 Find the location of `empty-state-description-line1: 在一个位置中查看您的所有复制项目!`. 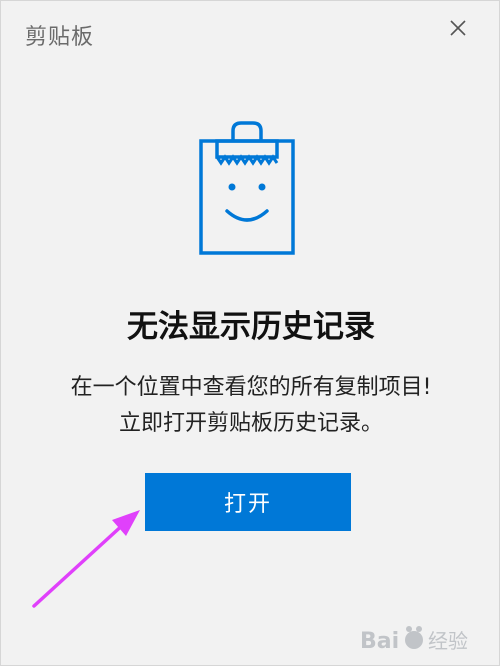

empty-state-description-line1: 在一个位置中查看您的所有复制项目! is located at coordinates (251, 387).